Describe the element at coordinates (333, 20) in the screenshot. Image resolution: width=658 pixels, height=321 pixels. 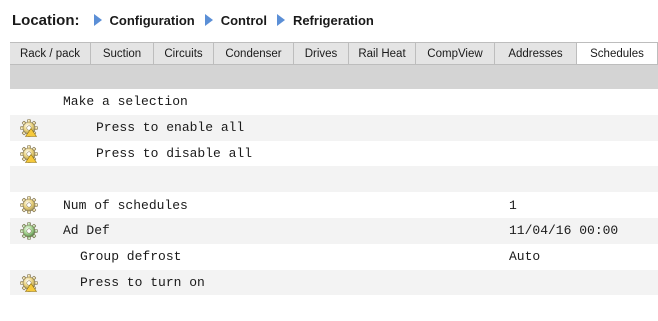
I see `breadcrumb-label: Refrigeration` at that location.